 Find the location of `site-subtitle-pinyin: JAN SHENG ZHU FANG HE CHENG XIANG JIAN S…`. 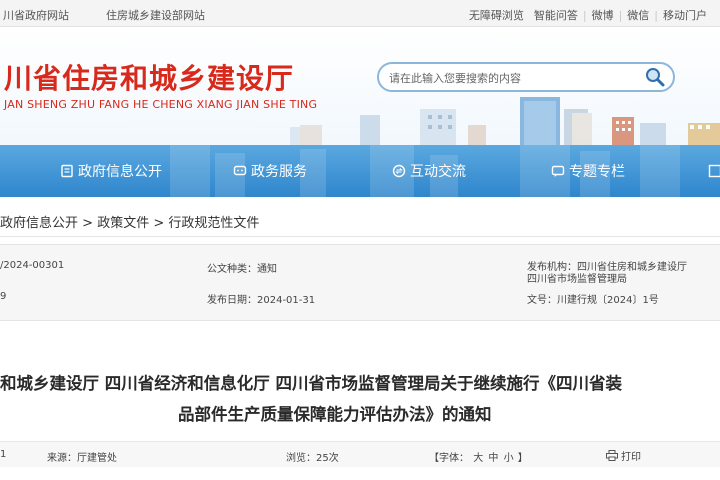

site-subtitle-pinyin: JAN SHENG ZHU FANG HE CHENG XIANG JIAN S… is located at coordinates (161, 104).